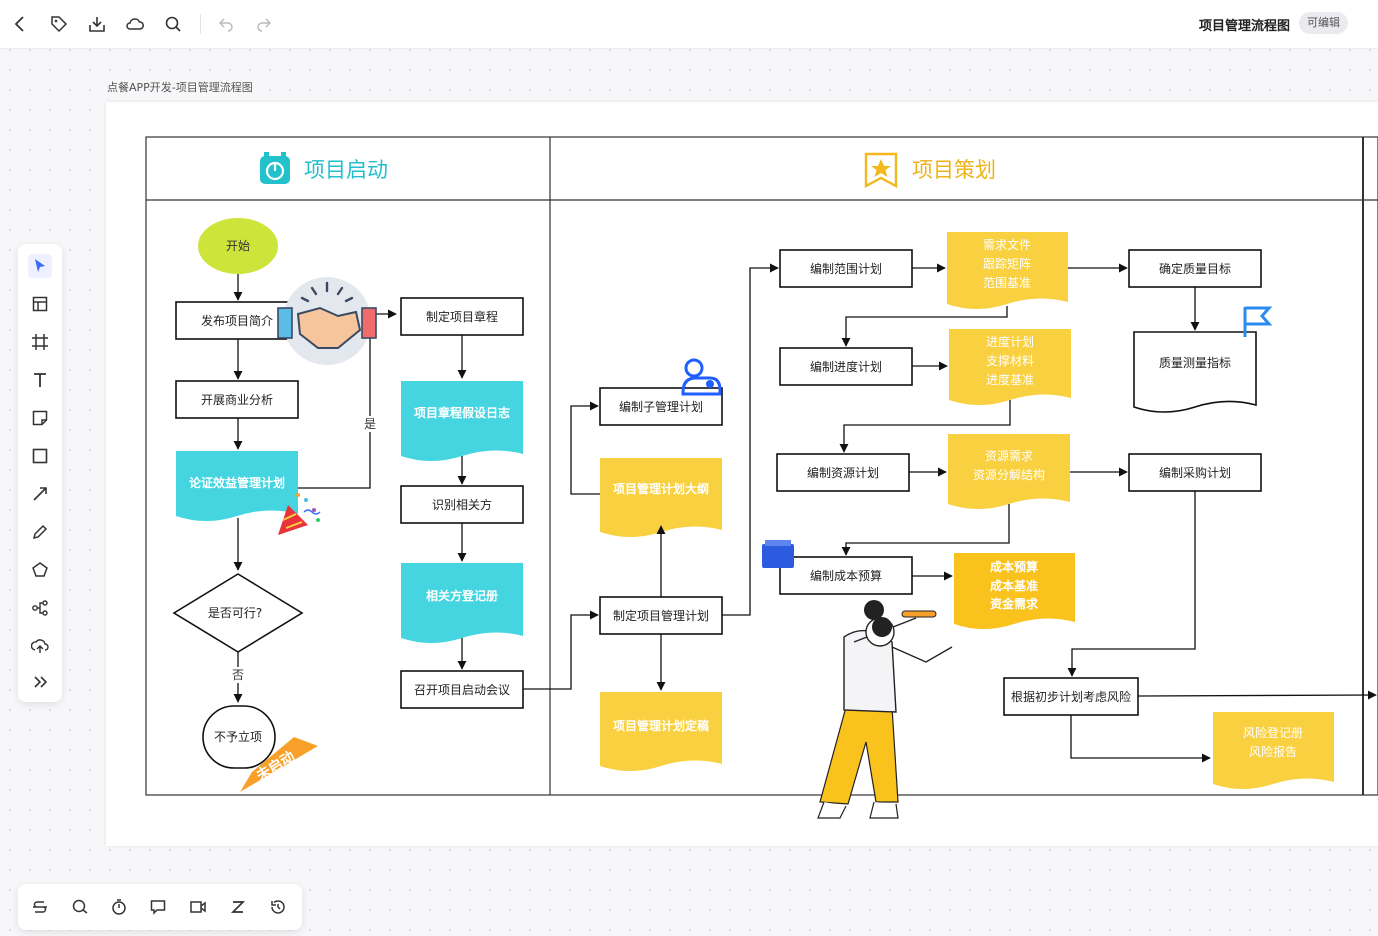  What do you see at coordinates (1014, 591) in the screenshot?
I see `document-cost-outputs: 成本预算 成本基准 资金需求` at bounding box center [1014, 591].